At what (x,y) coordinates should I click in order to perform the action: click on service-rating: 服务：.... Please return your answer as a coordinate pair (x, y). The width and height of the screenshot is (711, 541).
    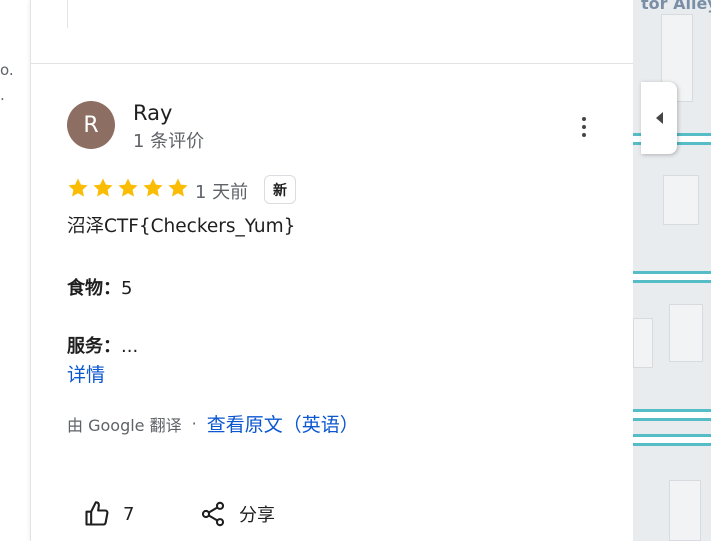
    Looking at the image, I should click on (102, 345).